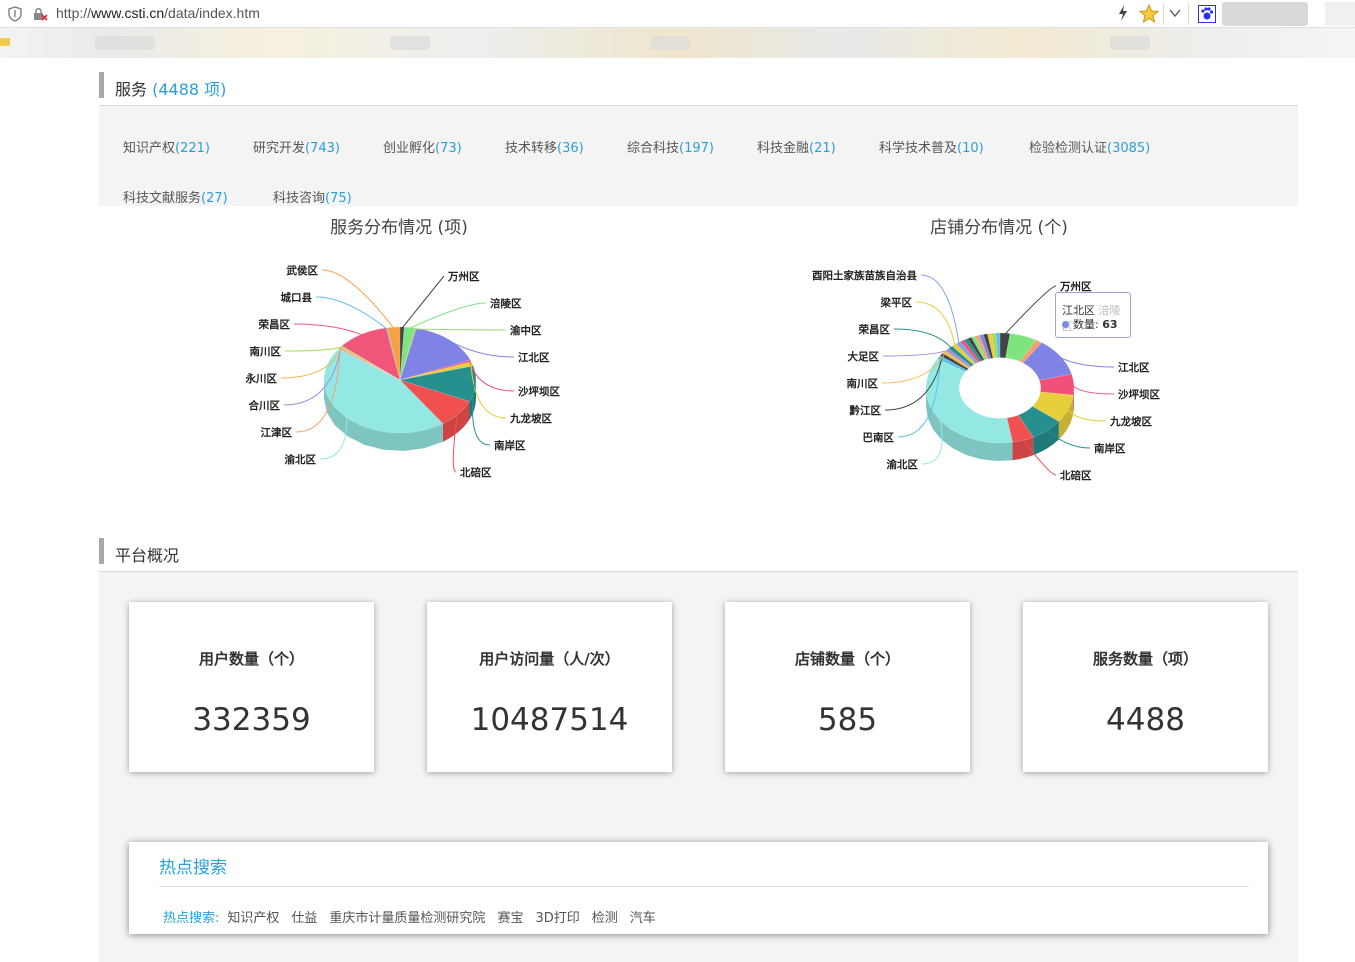 The height and width of the screenshot is (962, 1355). I want to click on stat-card-visits: 用户访问量（人/次） 10487514, so click(549, 687).